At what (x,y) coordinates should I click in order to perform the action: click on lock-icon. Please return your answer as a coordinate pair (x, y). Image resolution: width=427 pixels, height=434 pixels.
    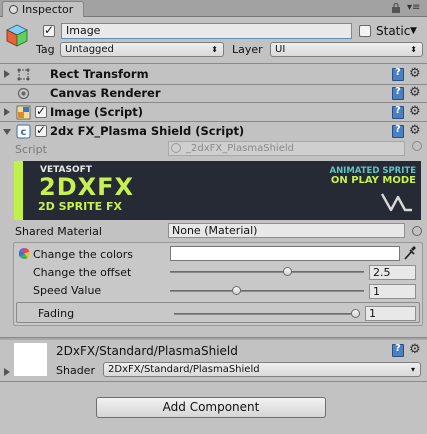
    Looking at the image, I should click on (396, 8).